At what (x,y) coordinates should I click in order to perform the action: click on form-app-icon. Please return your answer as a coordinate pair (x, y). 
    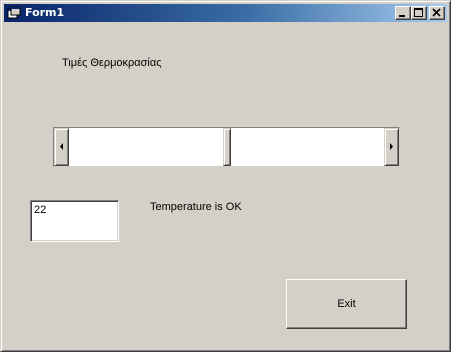
    Looking at the image, I should click on (14, 13).